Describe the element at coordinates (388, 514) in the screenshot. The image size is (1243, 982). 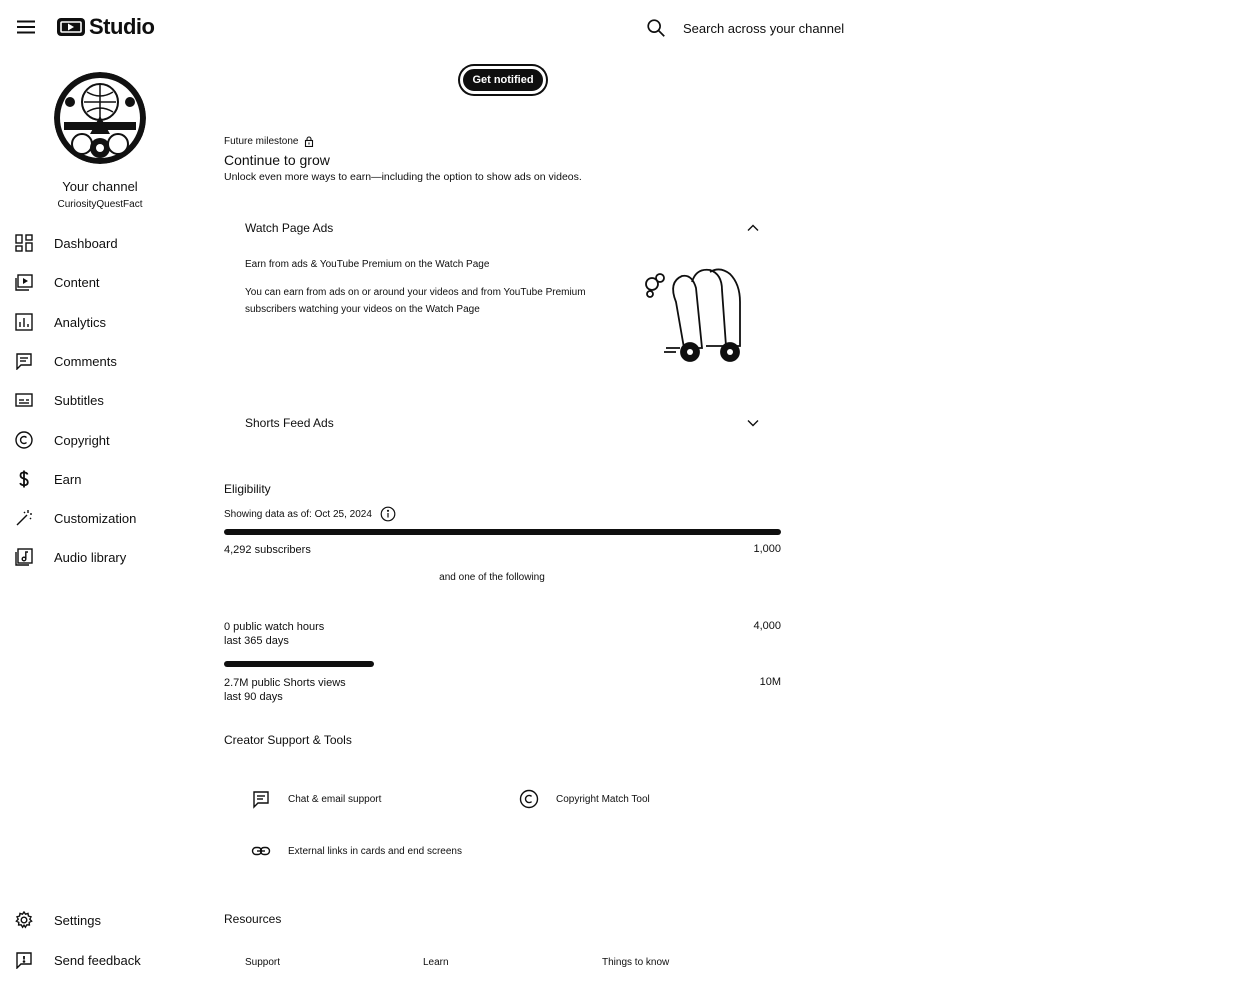
I see `info-icon` at that location.